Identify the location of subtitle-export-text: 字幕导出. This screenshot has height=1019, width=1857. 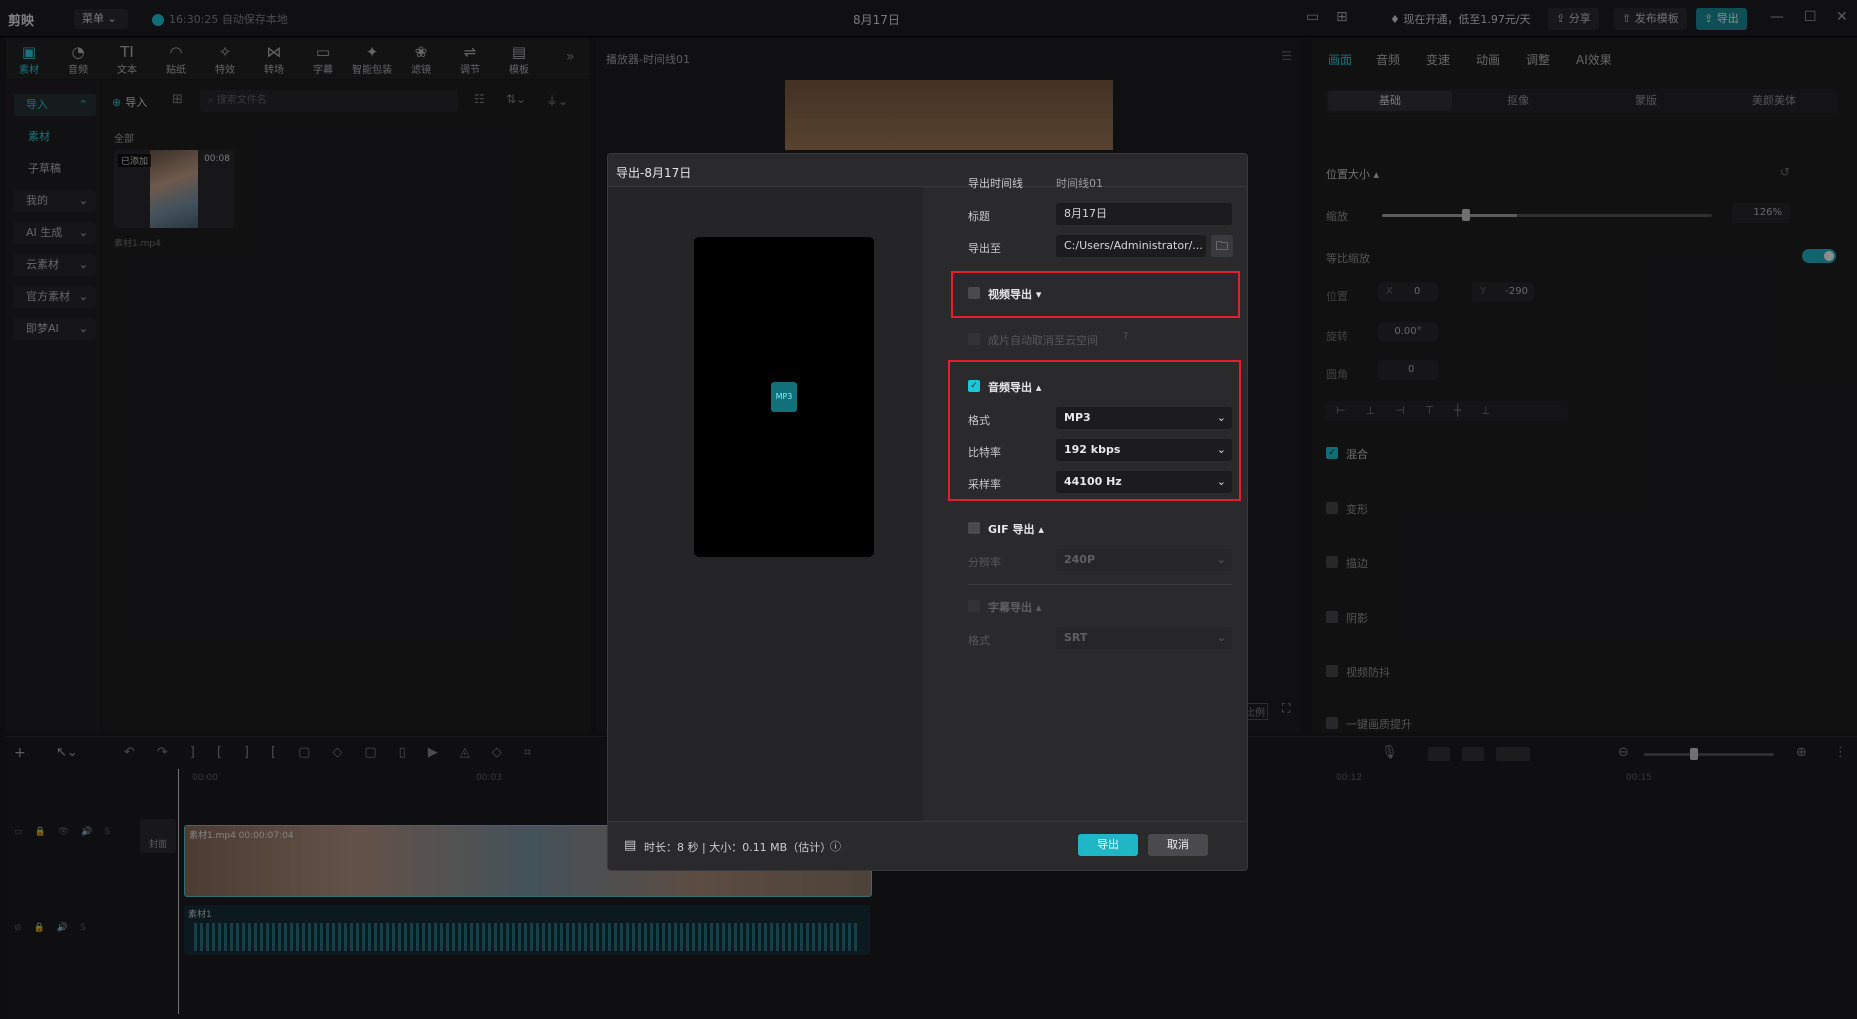
(1010, 607).